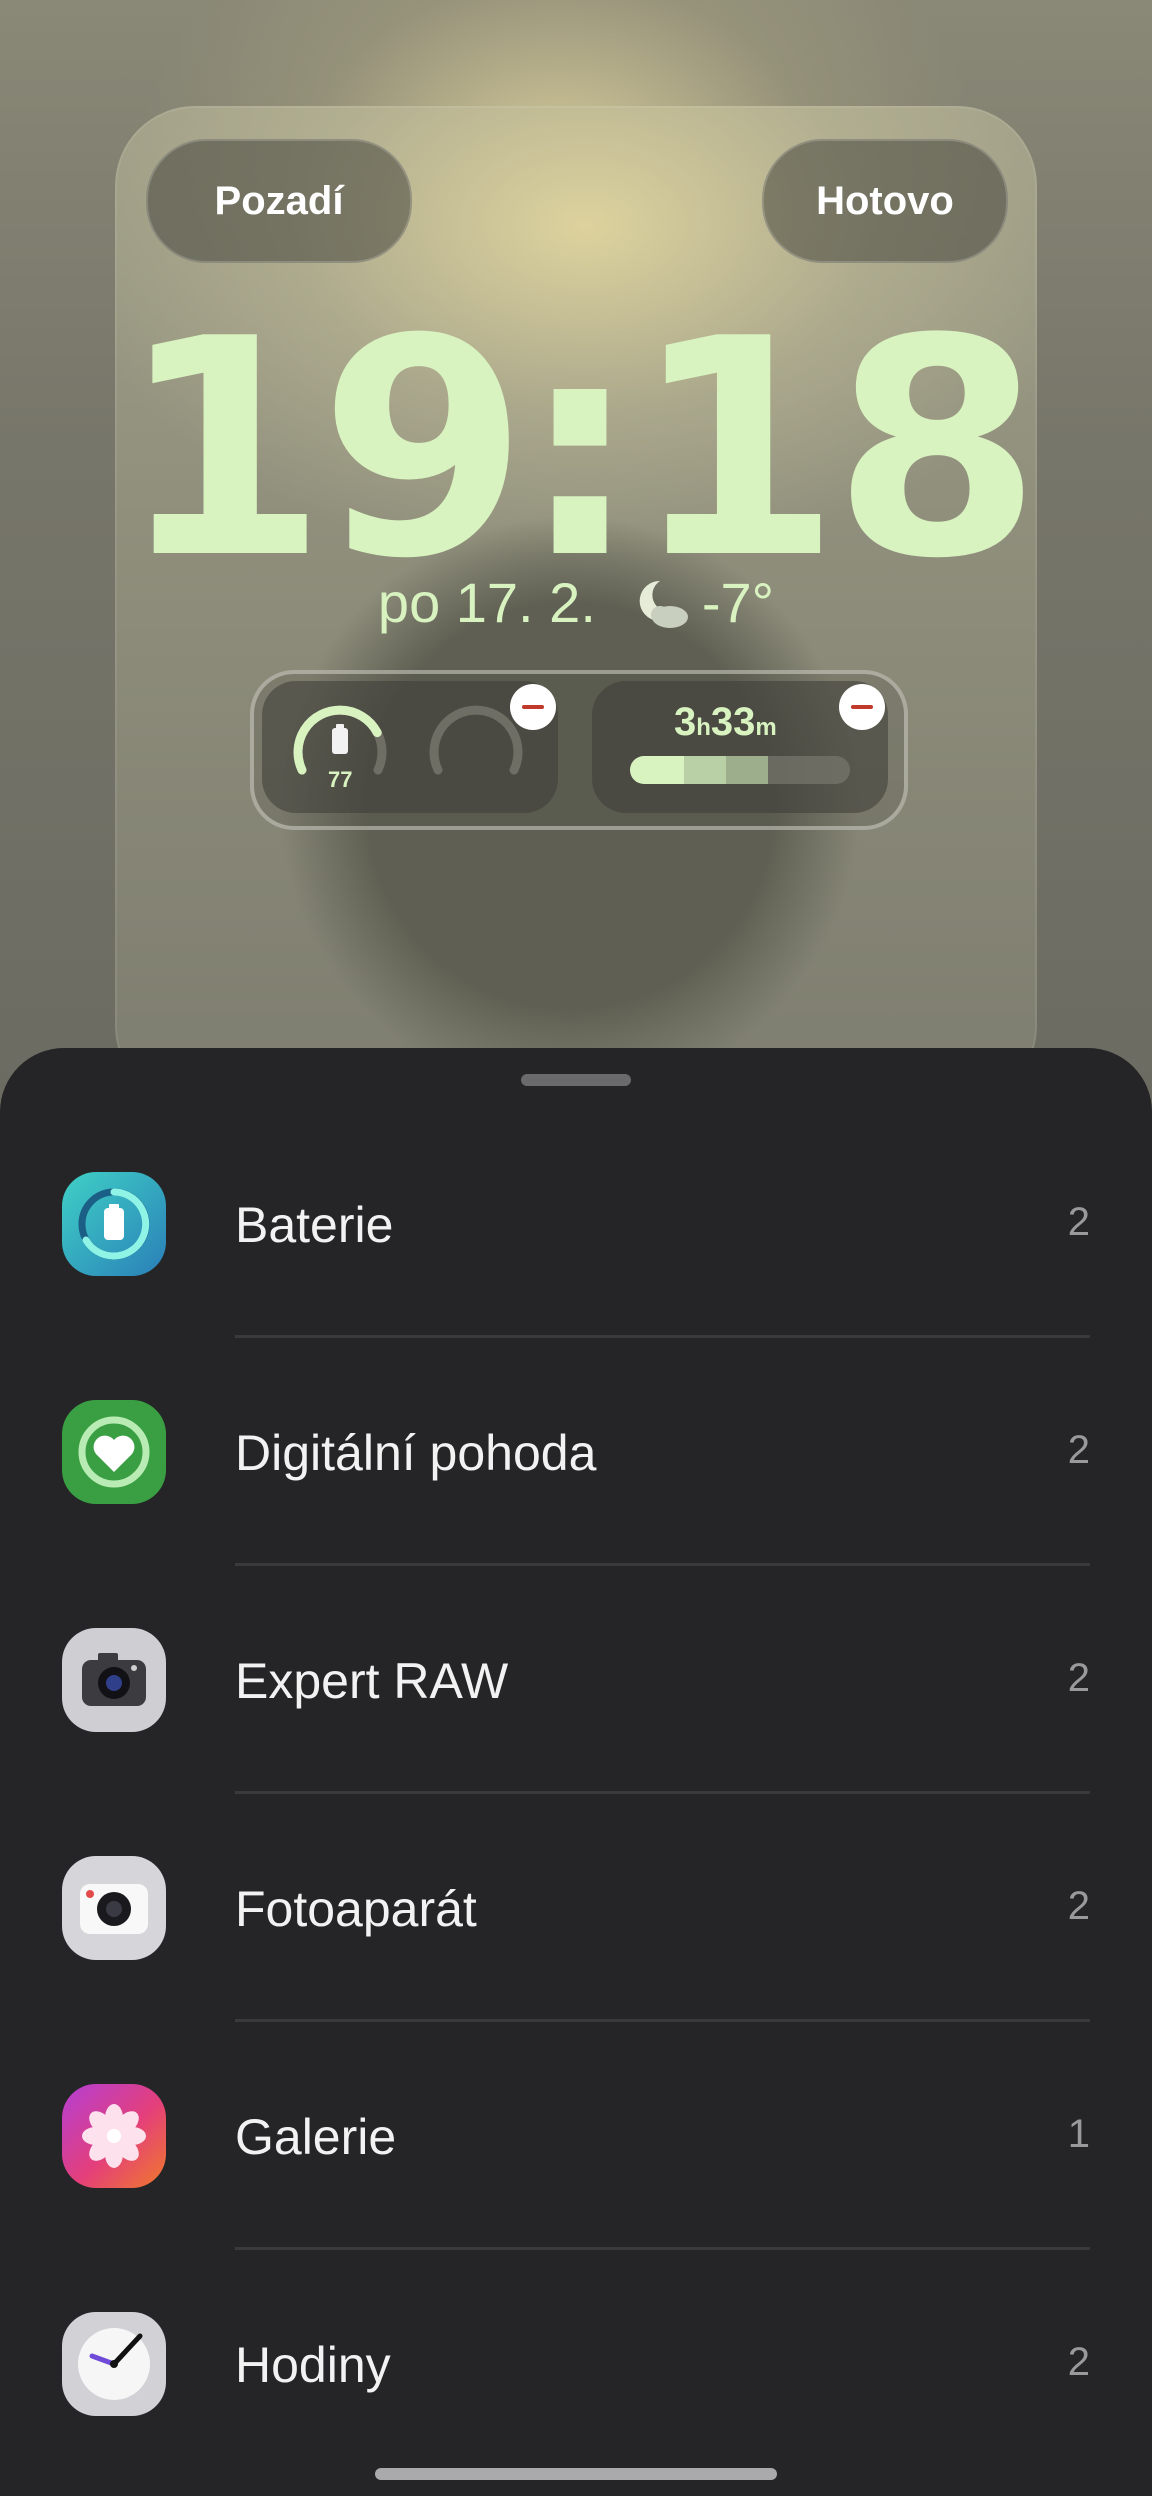 This screenshot has width=1152, height=2496. Describe the element at coordinates (885, 201) in the screenshot. I see `done-button: Hotovo` at that location.